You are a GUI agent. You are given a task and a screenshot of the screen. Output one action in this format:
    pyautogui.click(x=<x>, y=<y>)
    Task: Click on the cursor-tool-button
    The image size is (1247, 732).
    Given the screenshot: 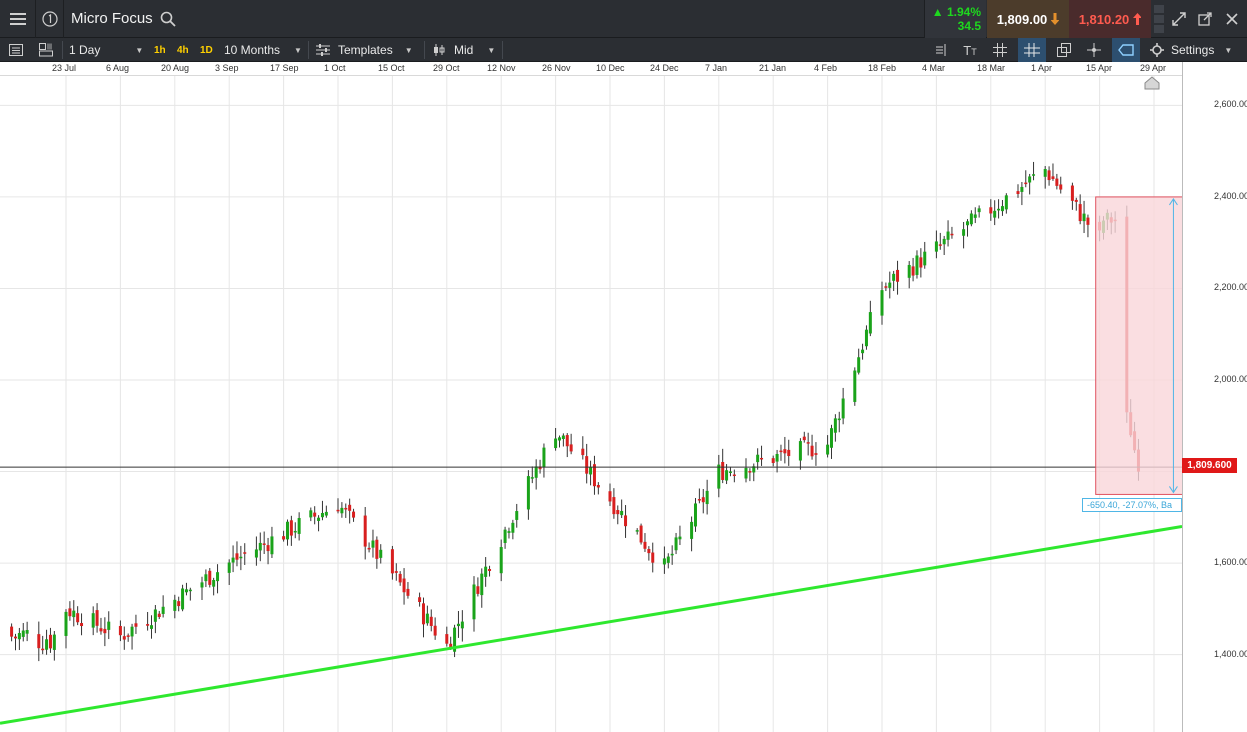 What is the action you would take?
    pyautogui.click(x=1094, y=50)
    